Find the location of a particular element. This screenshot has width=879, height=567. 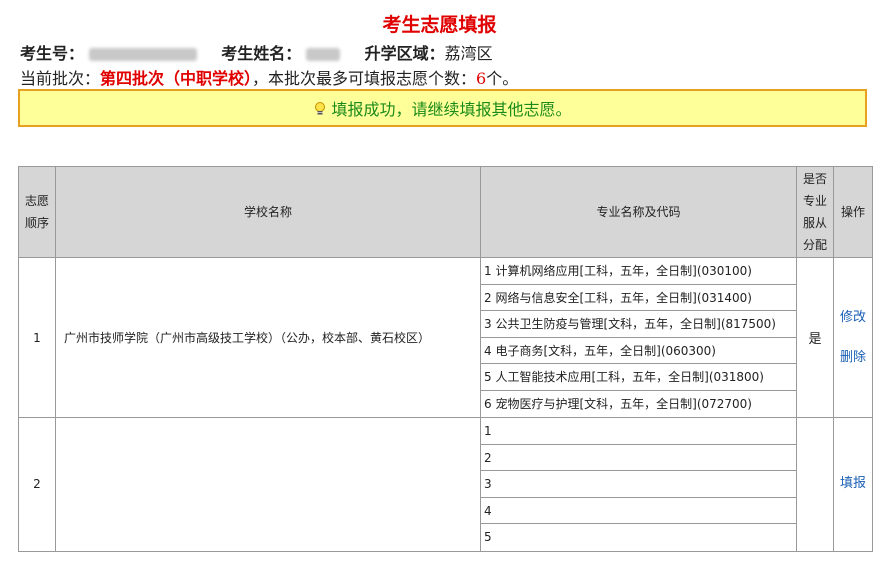

row-majors: 1 2 3 4 5 is located at coordinates (638, 484).